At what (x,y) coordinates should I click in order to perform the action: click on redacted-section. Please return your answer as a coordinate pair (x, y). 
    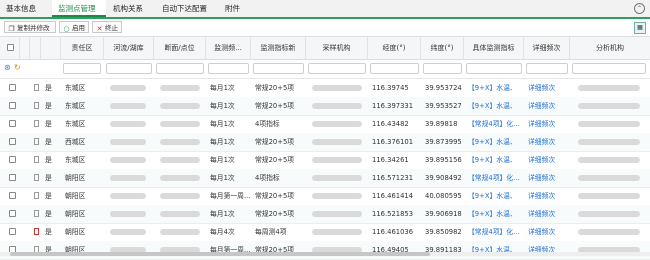
    Looking at the image, I should click on (180, 196).